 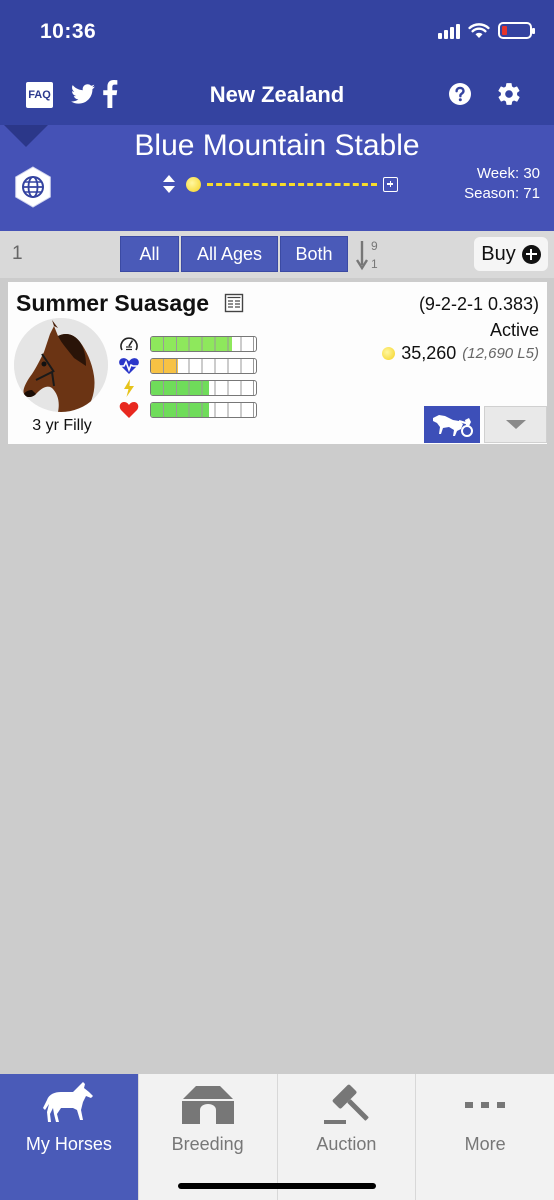 I want to click on expand-card-button, so click(x=515, y=424).